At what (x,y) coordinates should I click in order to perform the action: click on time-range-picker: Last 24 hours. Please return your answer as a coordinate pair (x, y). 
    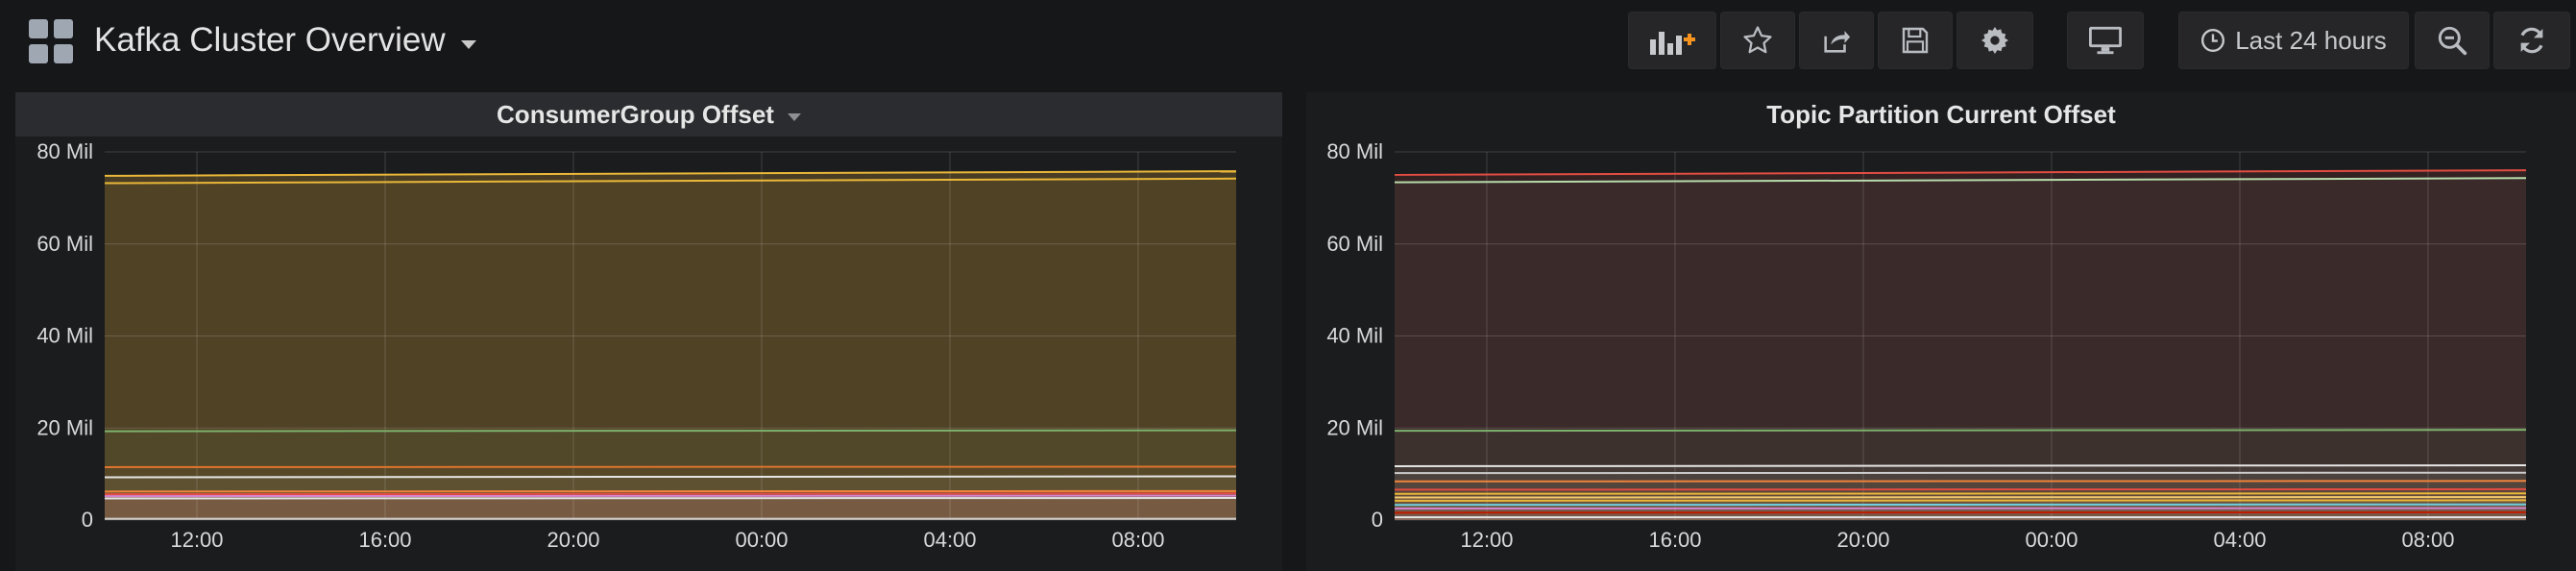
    Looking at the image, I should click on (2293, 41).